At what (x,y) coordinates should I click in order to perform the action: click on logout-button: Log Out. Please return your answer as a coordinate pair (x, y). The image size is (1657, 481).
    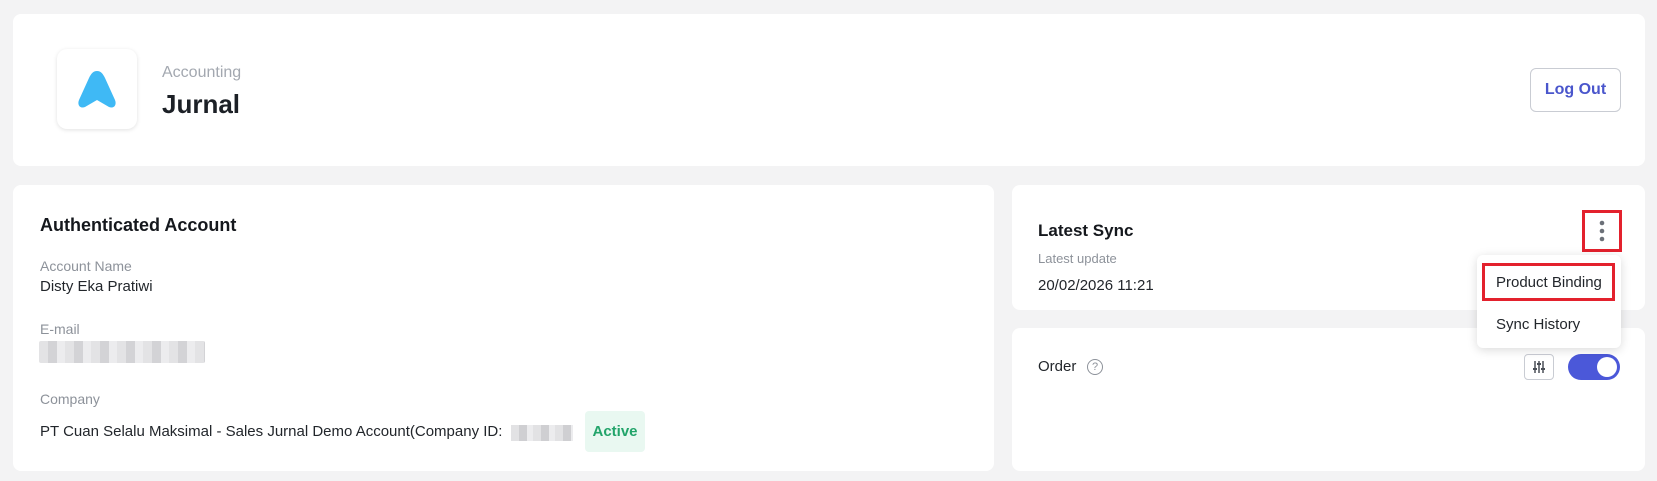
    Looking at the image, I should click on (1575, 90).